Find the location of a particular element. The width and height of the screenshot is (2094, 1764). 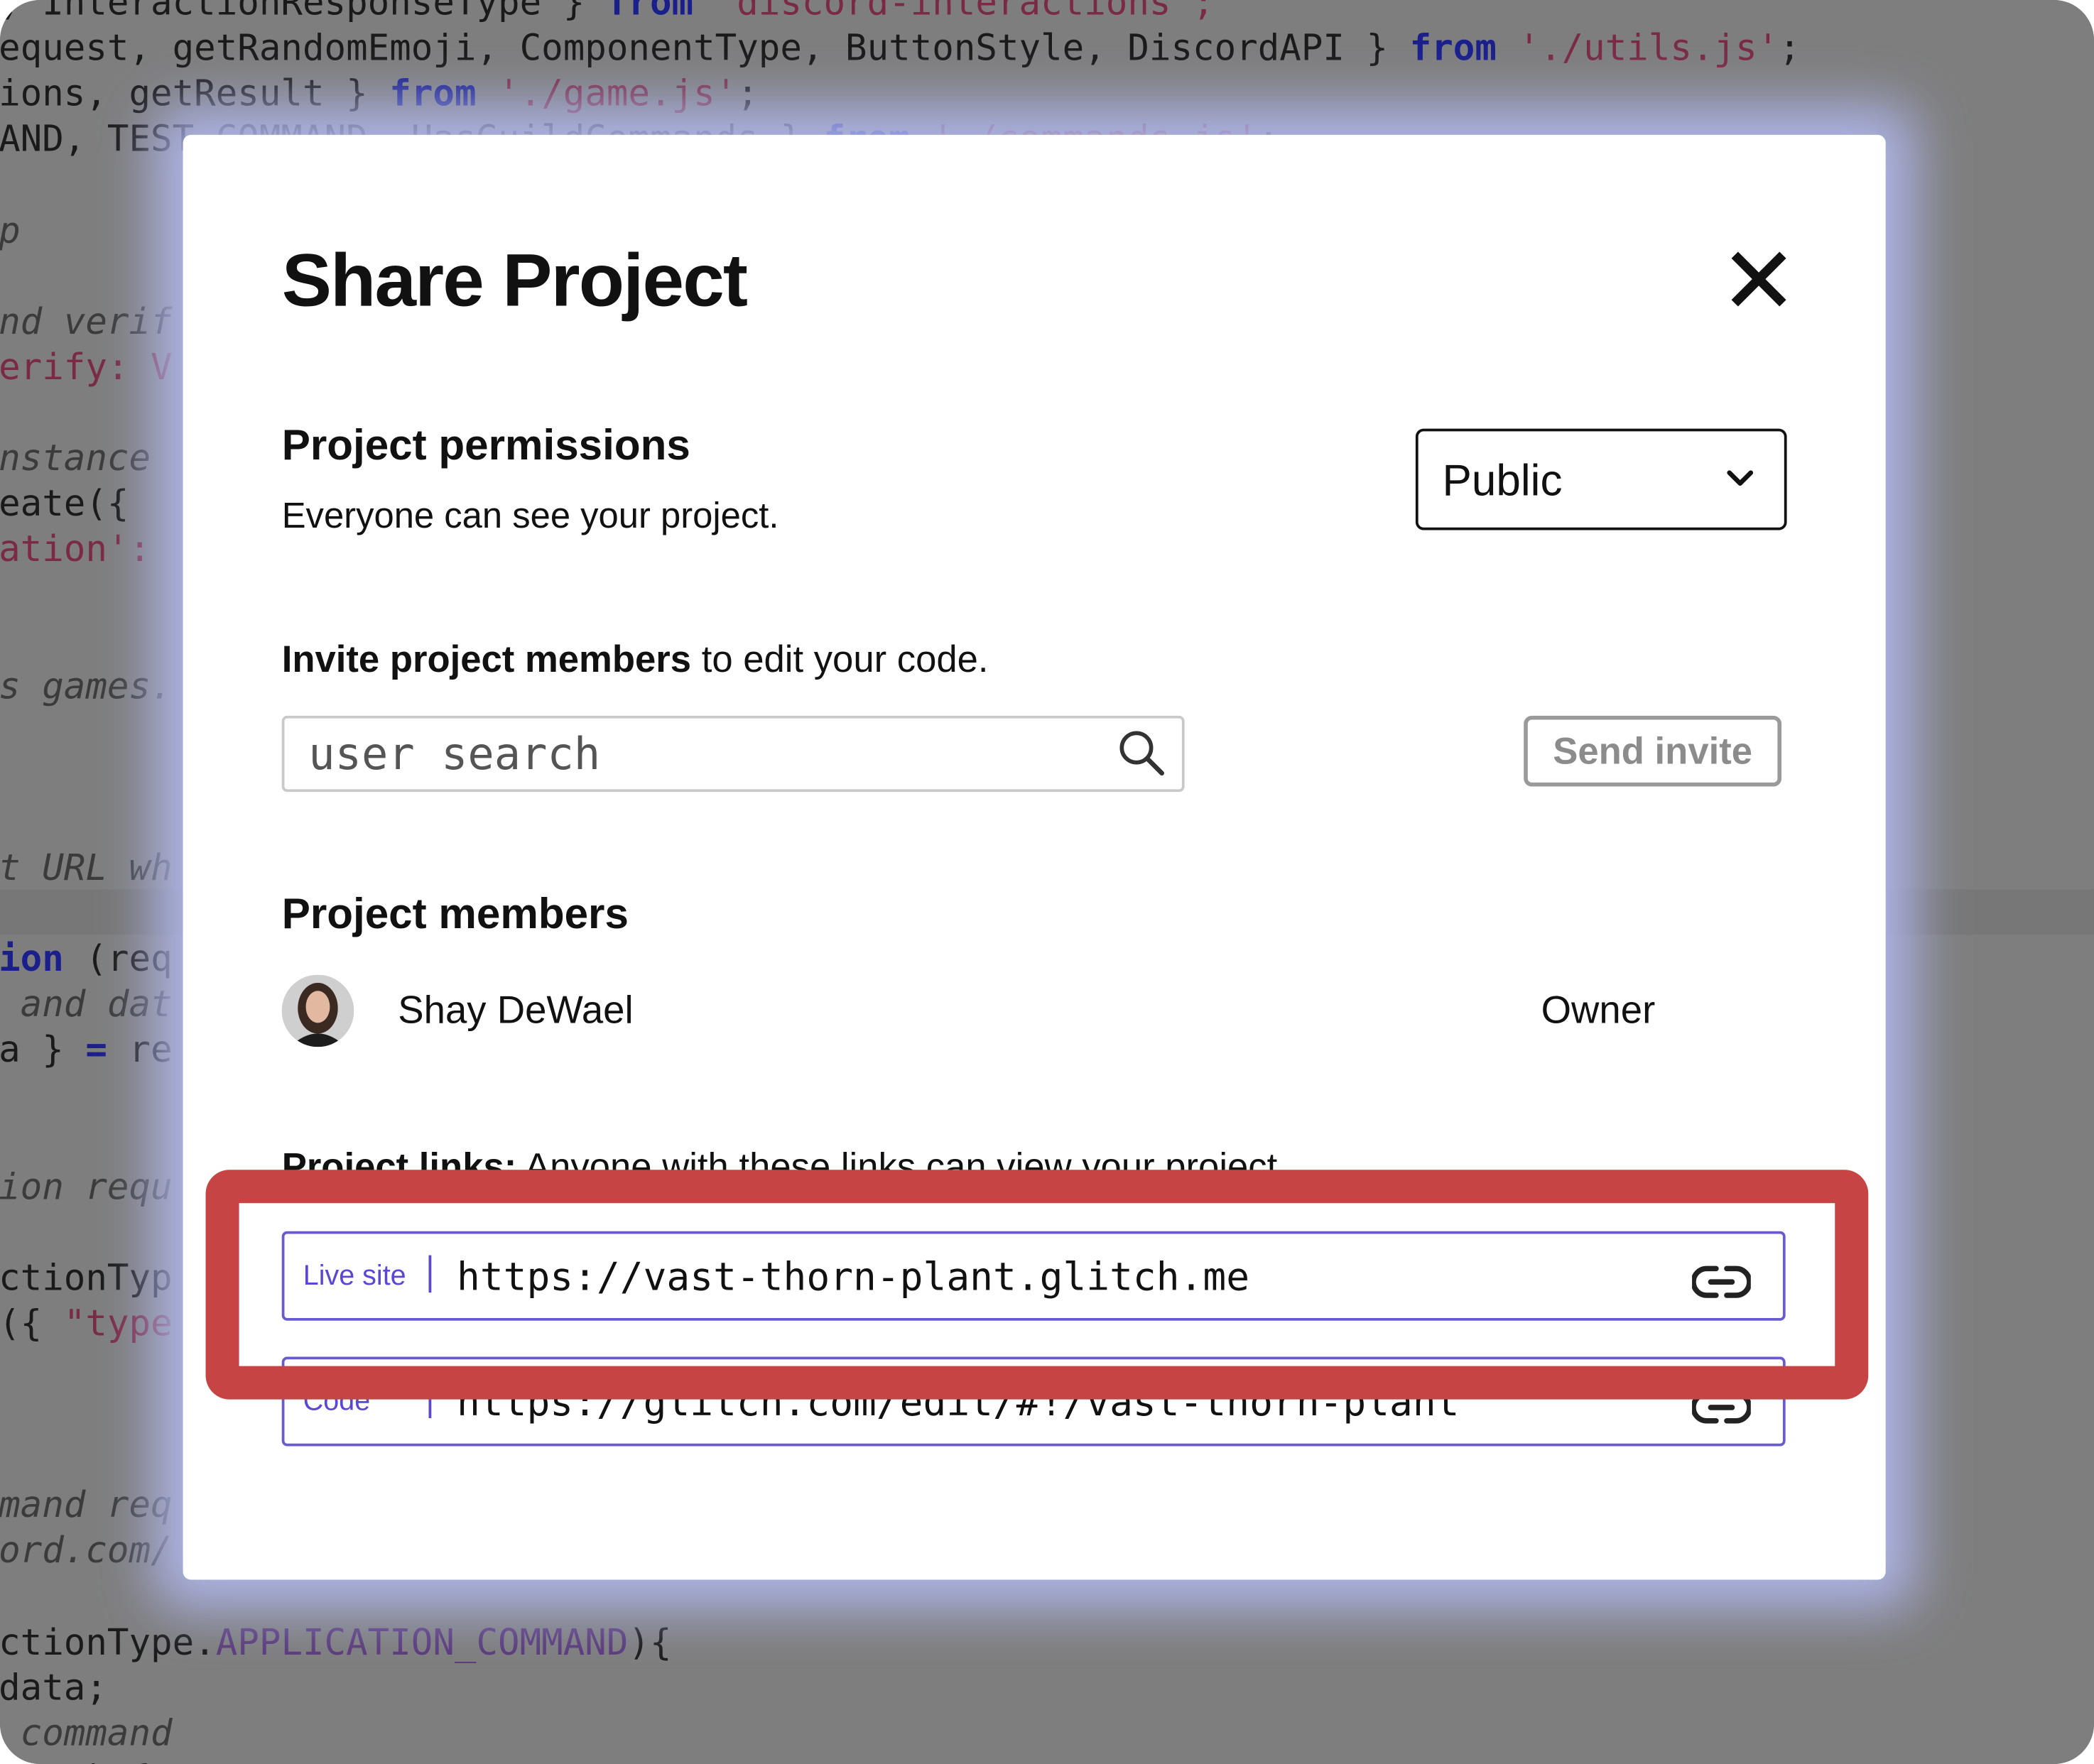

code-token: and dat is located at coordinates (86, 1005).